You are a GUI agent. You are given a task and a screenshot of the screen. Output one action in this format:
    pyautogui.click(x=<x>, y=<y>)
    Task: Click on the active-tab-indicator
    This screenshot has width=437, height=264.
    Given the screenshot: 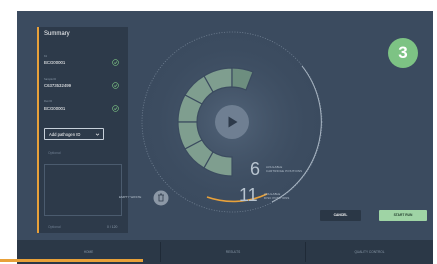 What is the action you would take?
    pyautogui.click(x=71, y=260)
    